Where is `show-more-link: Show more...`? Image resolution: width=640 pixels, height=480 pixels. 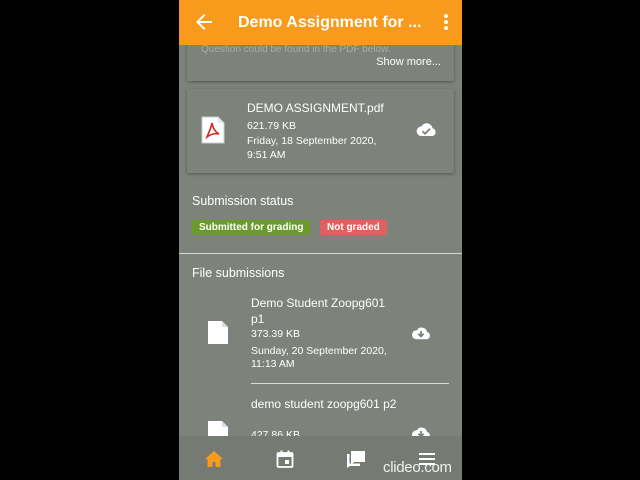
show-more-link: Show more... is located at coordinates (408, 62).